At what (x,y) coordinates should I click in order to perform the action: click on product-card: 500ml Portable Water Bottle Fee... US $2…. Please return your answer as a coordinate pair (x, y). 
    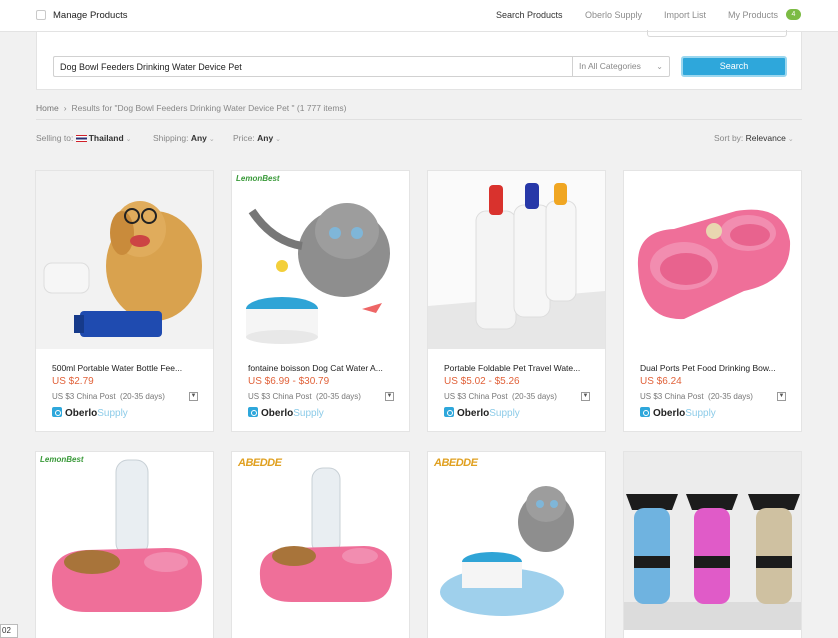
    Looking at the image, I should click on (124, 301).